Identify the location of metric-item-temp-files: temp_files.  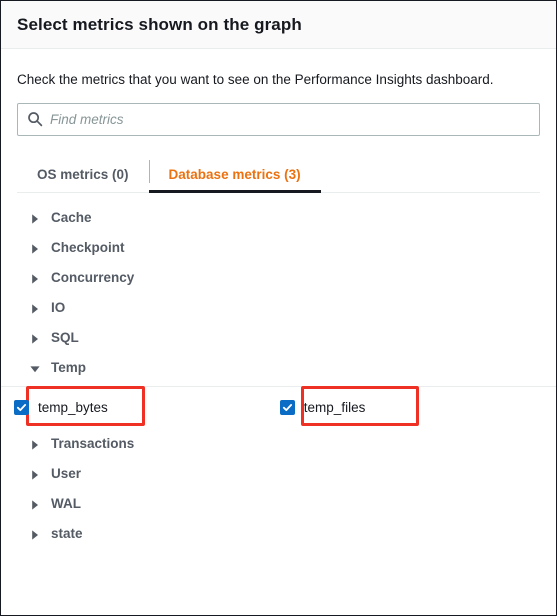
(322, 408).